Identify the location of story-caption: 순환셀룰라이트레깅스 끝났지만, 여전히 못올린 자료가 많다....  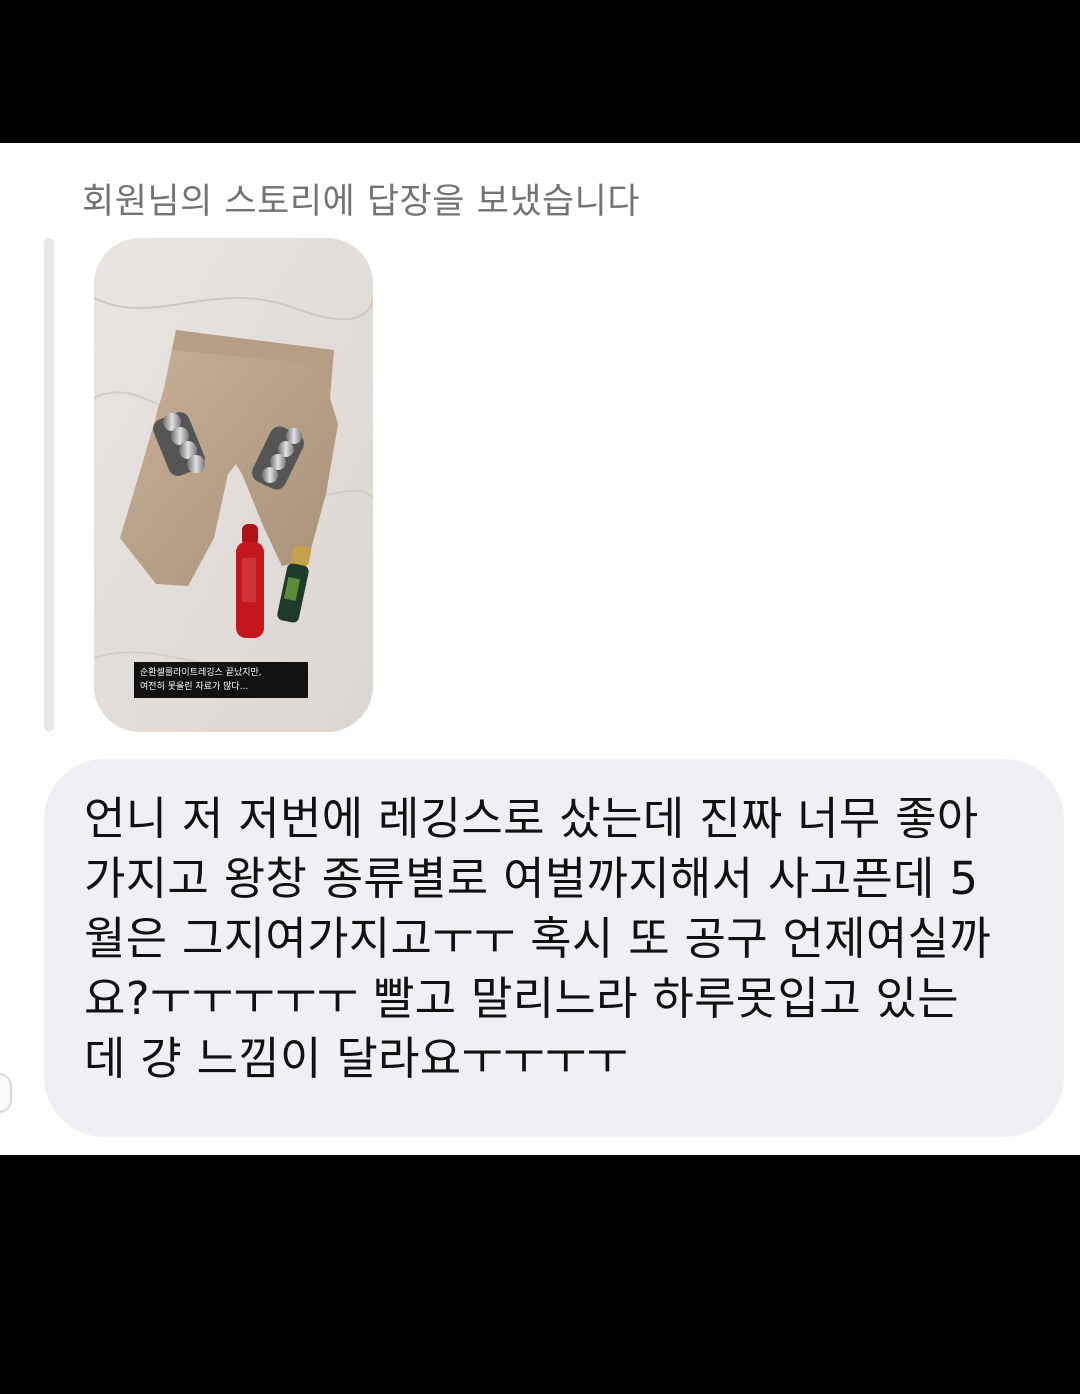
(221, 680).